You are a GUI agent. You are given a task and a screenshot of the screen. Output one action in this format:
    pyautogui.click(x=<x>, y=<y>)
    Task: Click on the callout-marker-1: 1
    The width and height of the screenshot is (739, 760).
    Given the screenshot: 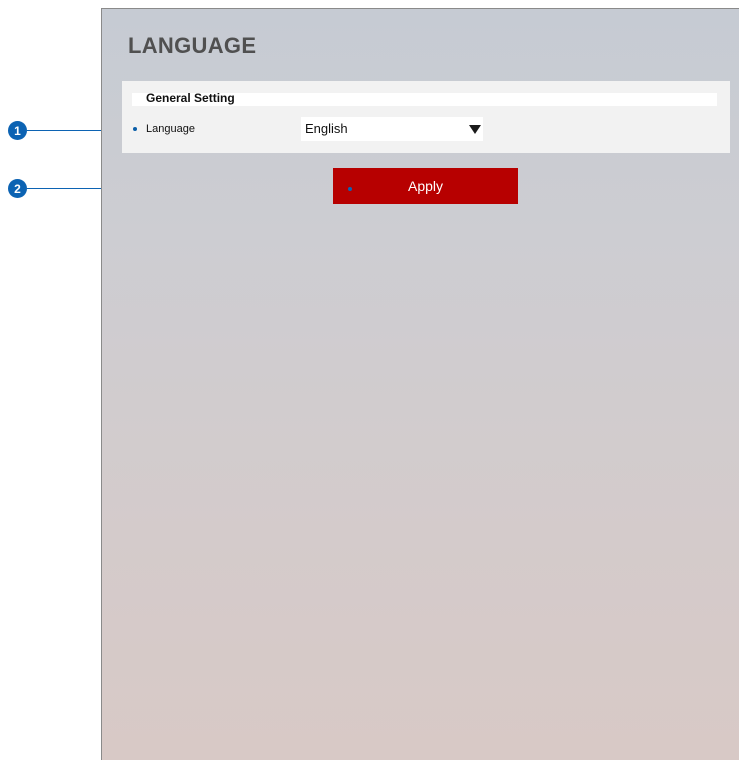 What is the action you would take?
    pyautogui.click(x=17, y=130)
    